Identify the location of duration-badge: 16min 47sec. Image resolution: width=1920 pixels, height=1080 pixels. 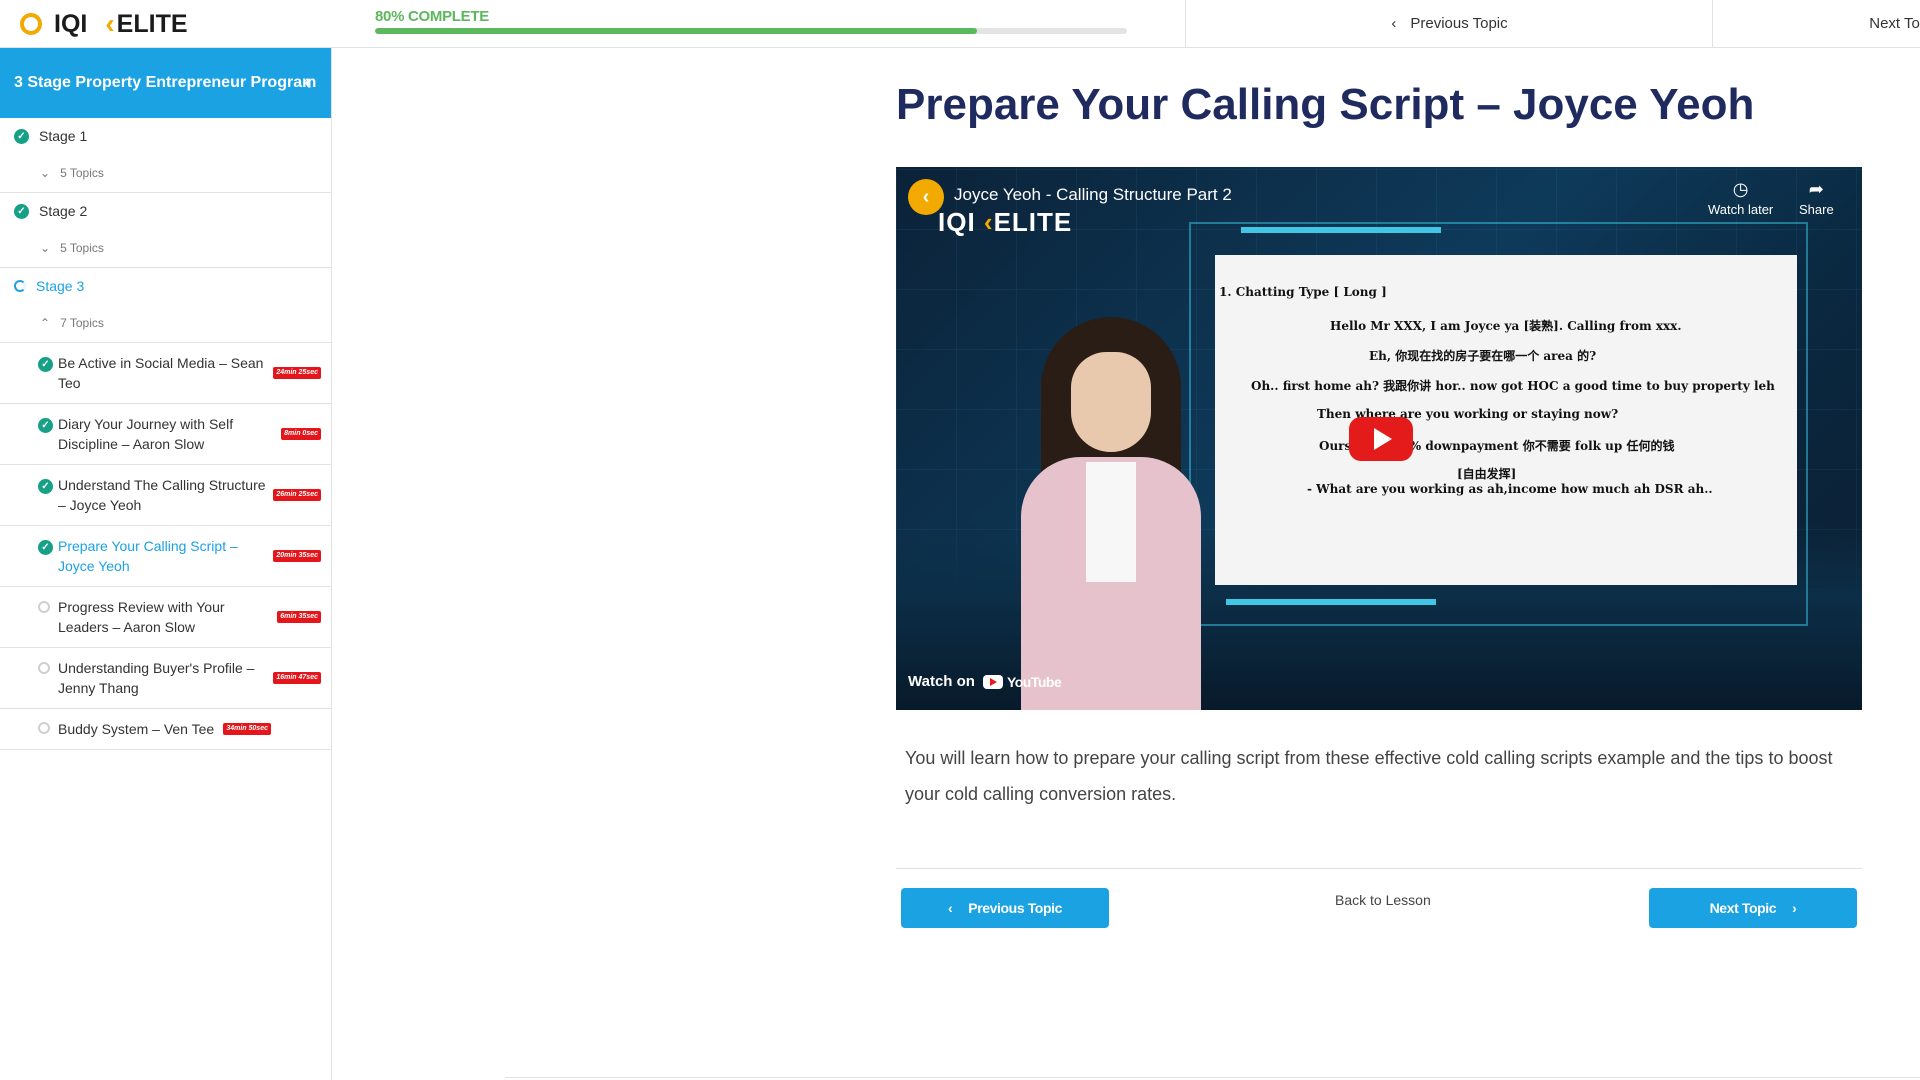
(297, 678).